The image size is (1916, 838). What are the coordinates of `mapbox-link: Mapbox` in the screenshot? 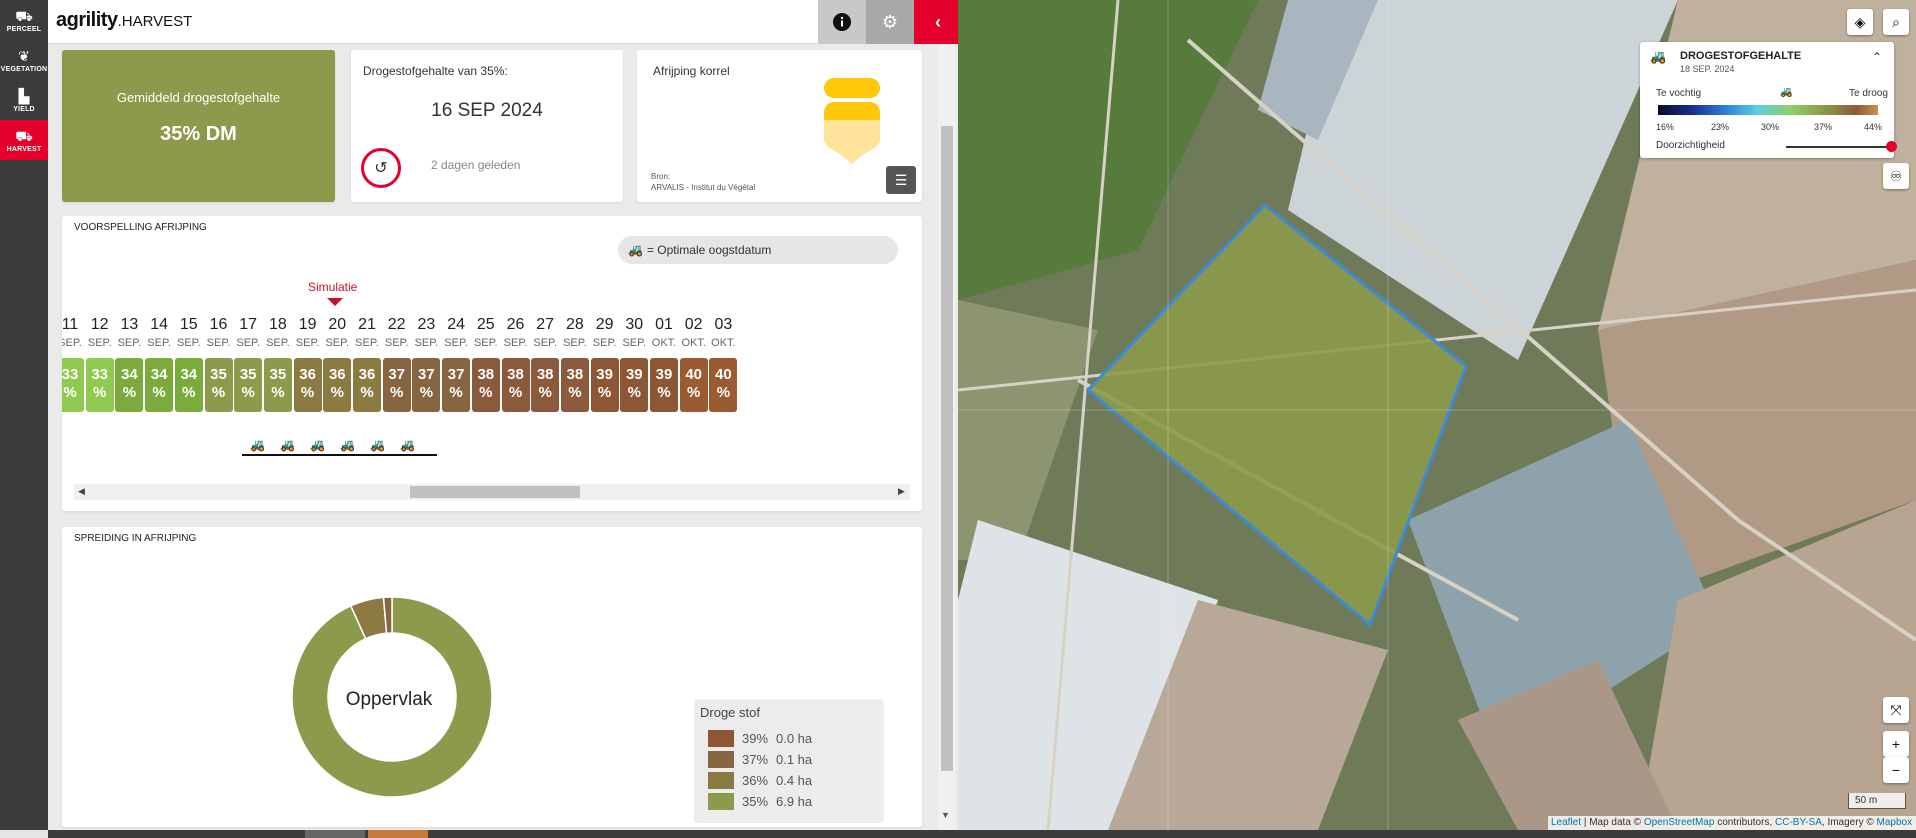 It's located at (1895, 822).